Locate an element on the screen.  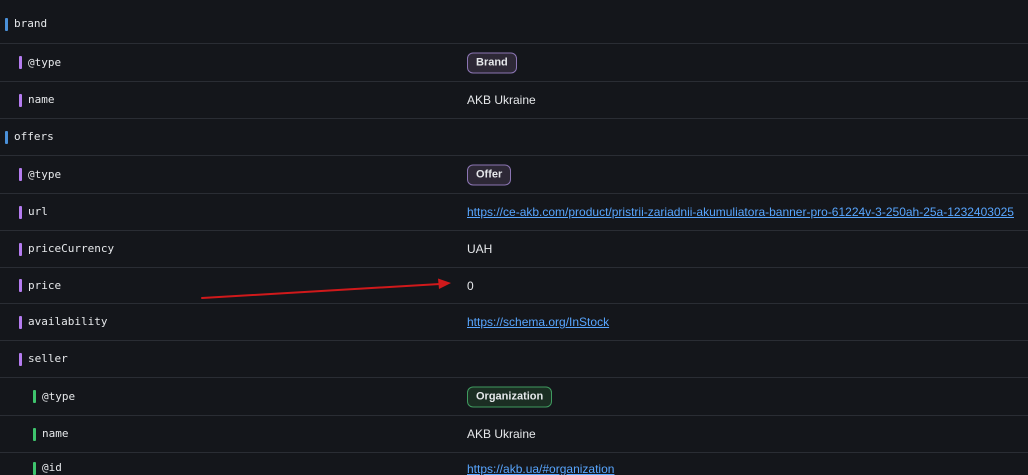
tree-value: Organization is located at coordinates (510, 396).